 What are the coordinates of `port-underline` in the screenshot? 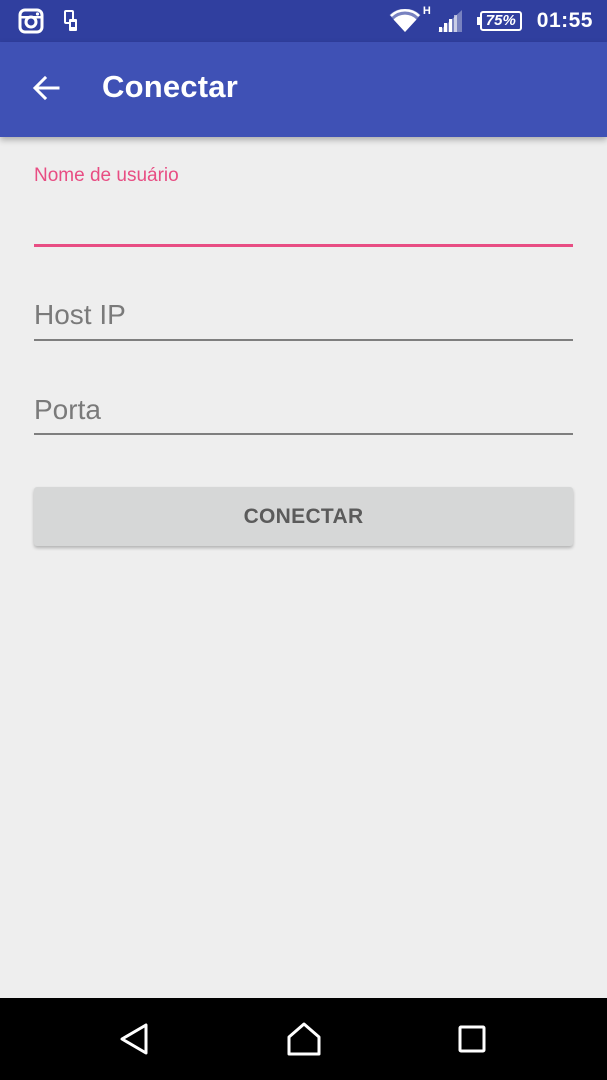 It's located at (303, 434).